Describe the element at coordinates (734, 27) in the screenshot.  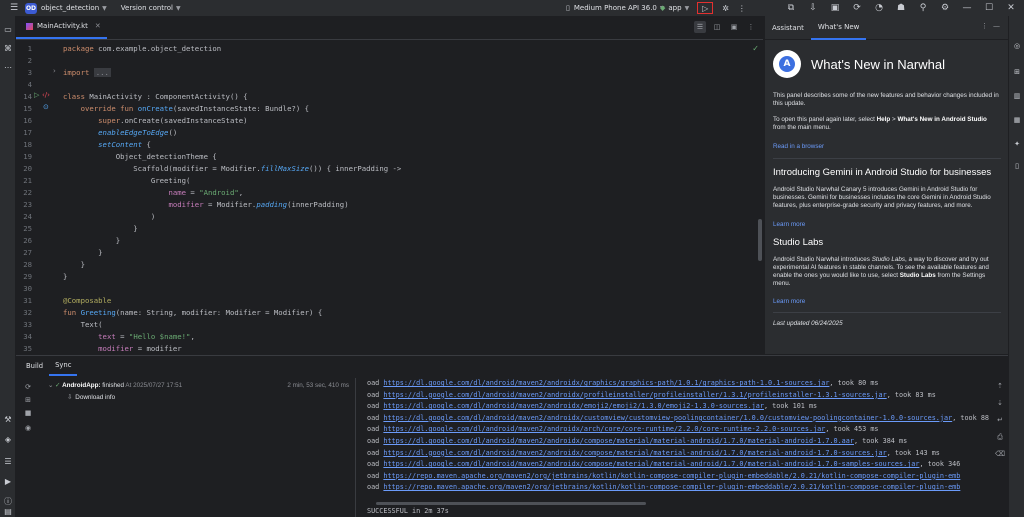
I see `design-view-icon: ▣` at that location.